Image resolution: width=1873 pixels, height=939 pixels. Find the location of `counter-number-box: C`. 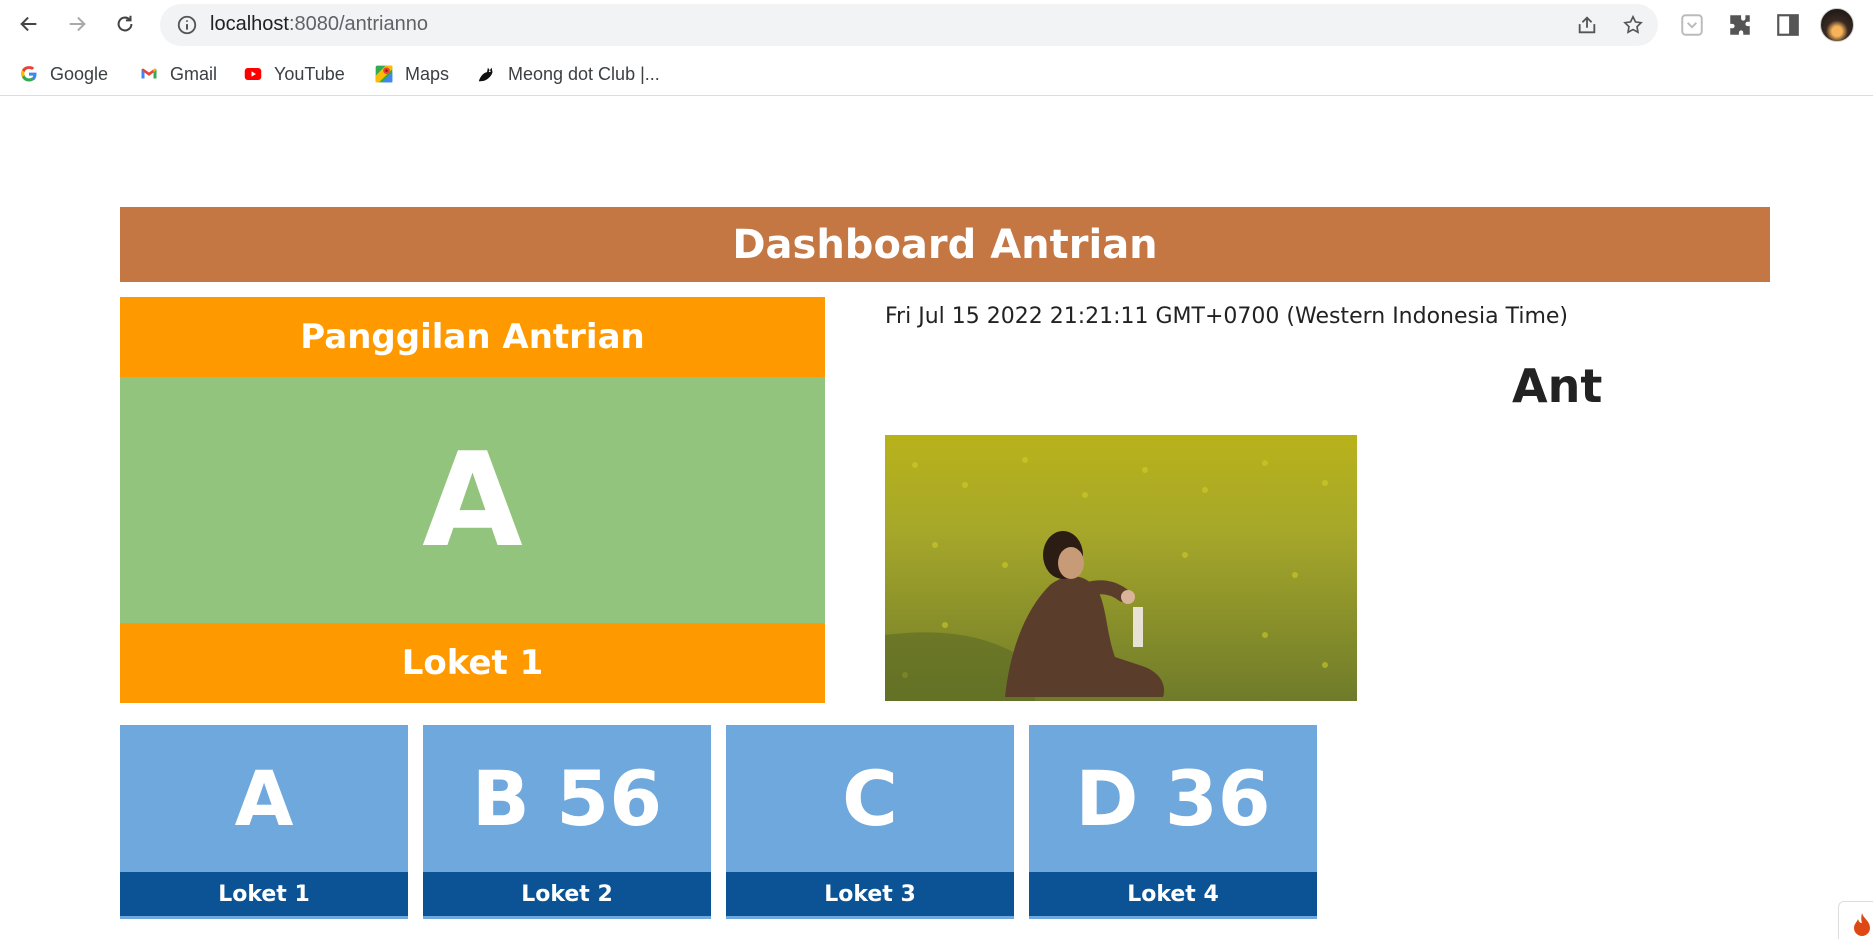

counter-number-box: C is located at coordinates (870, 798).